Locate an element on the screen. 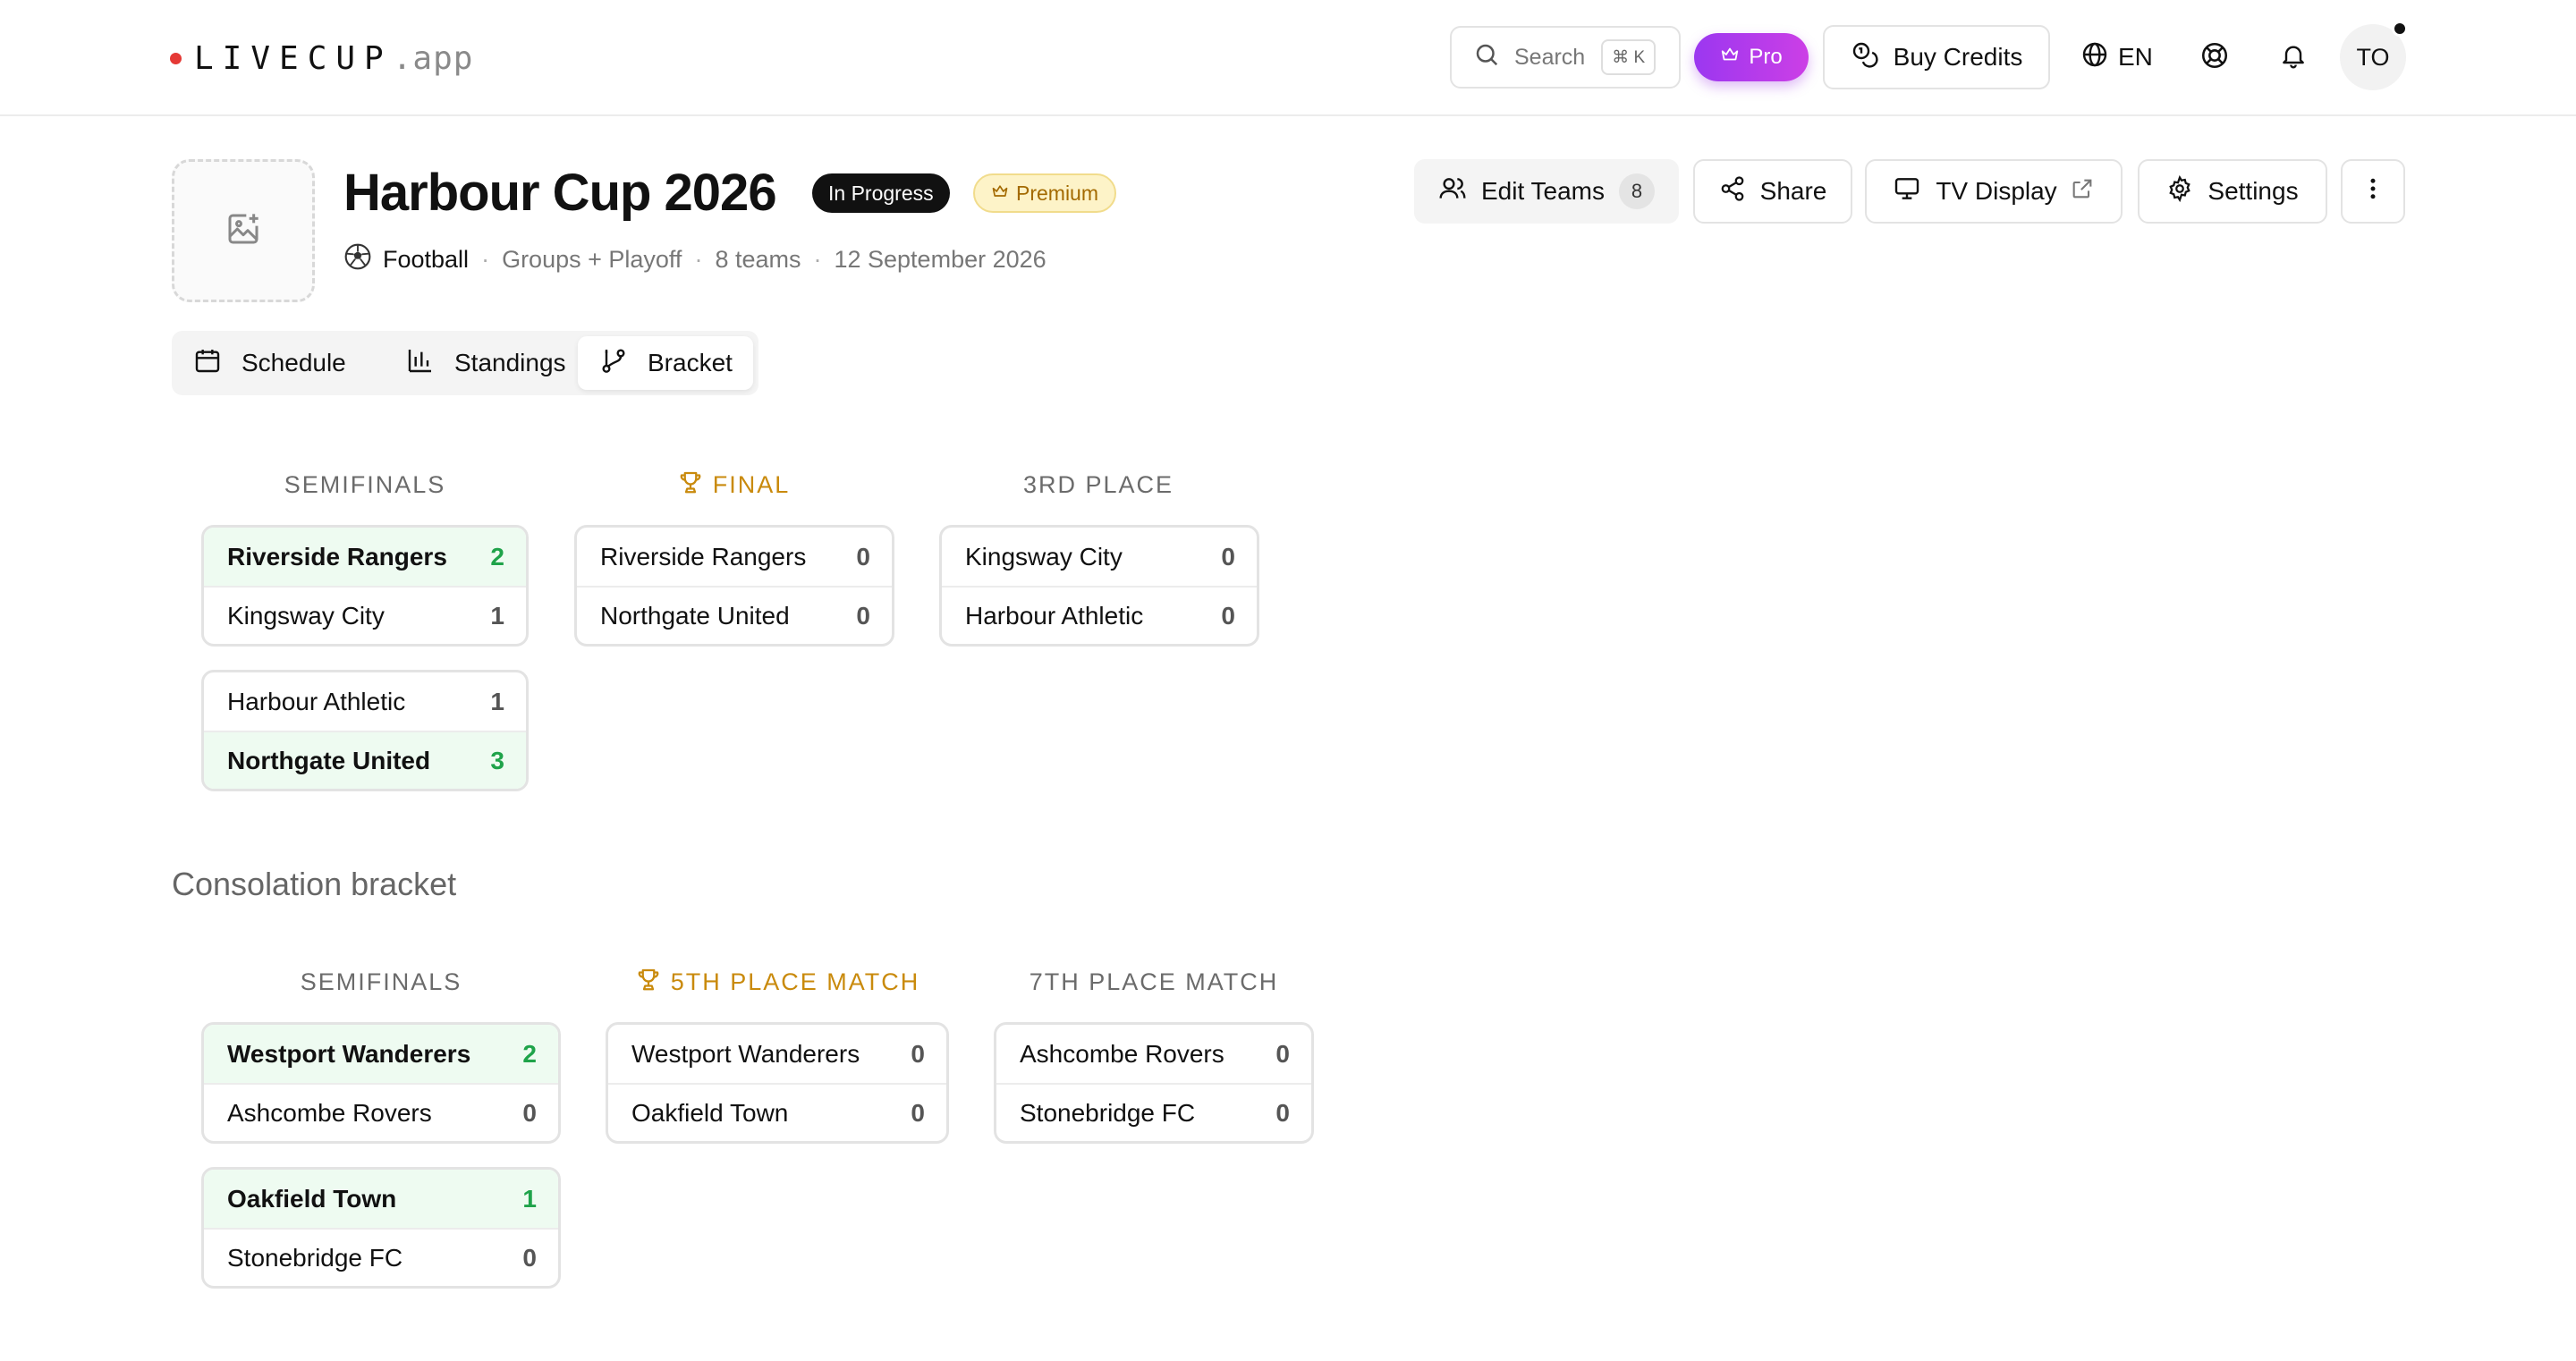  team-row: Riverside Rangers 0 is located at coordinates (734, 557).